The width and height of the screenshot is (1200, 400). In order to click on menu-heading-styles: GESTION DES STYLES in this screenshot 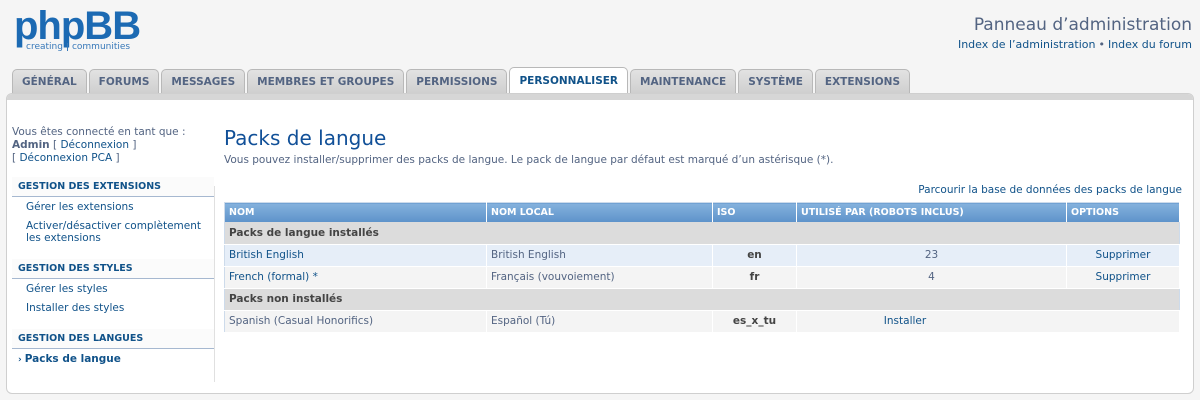, I will do `click(113, 269)`.